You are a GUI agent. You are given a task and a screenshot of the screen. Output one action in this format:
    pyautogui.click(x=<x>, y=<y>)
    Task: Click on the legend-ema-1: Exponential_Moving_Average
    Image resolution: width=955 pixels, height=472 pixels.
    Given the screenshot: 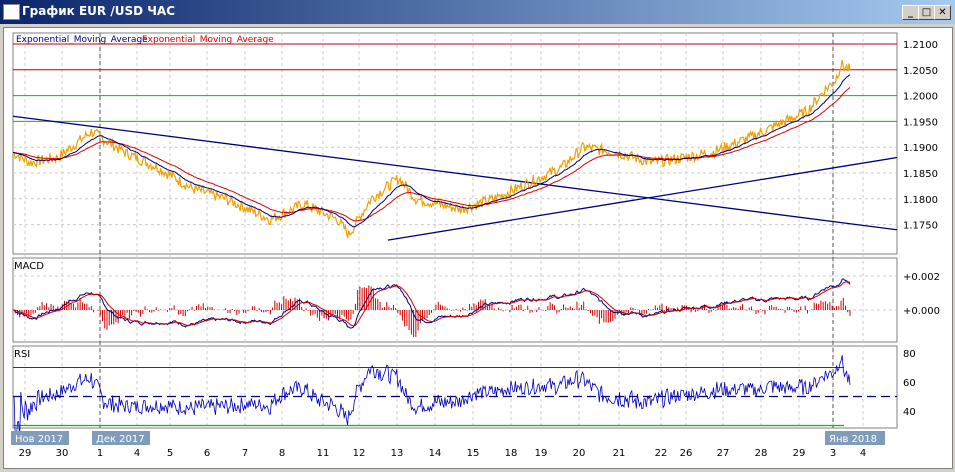 What is the action you would take?
    pyautogui.click(x=82, y=40)
    